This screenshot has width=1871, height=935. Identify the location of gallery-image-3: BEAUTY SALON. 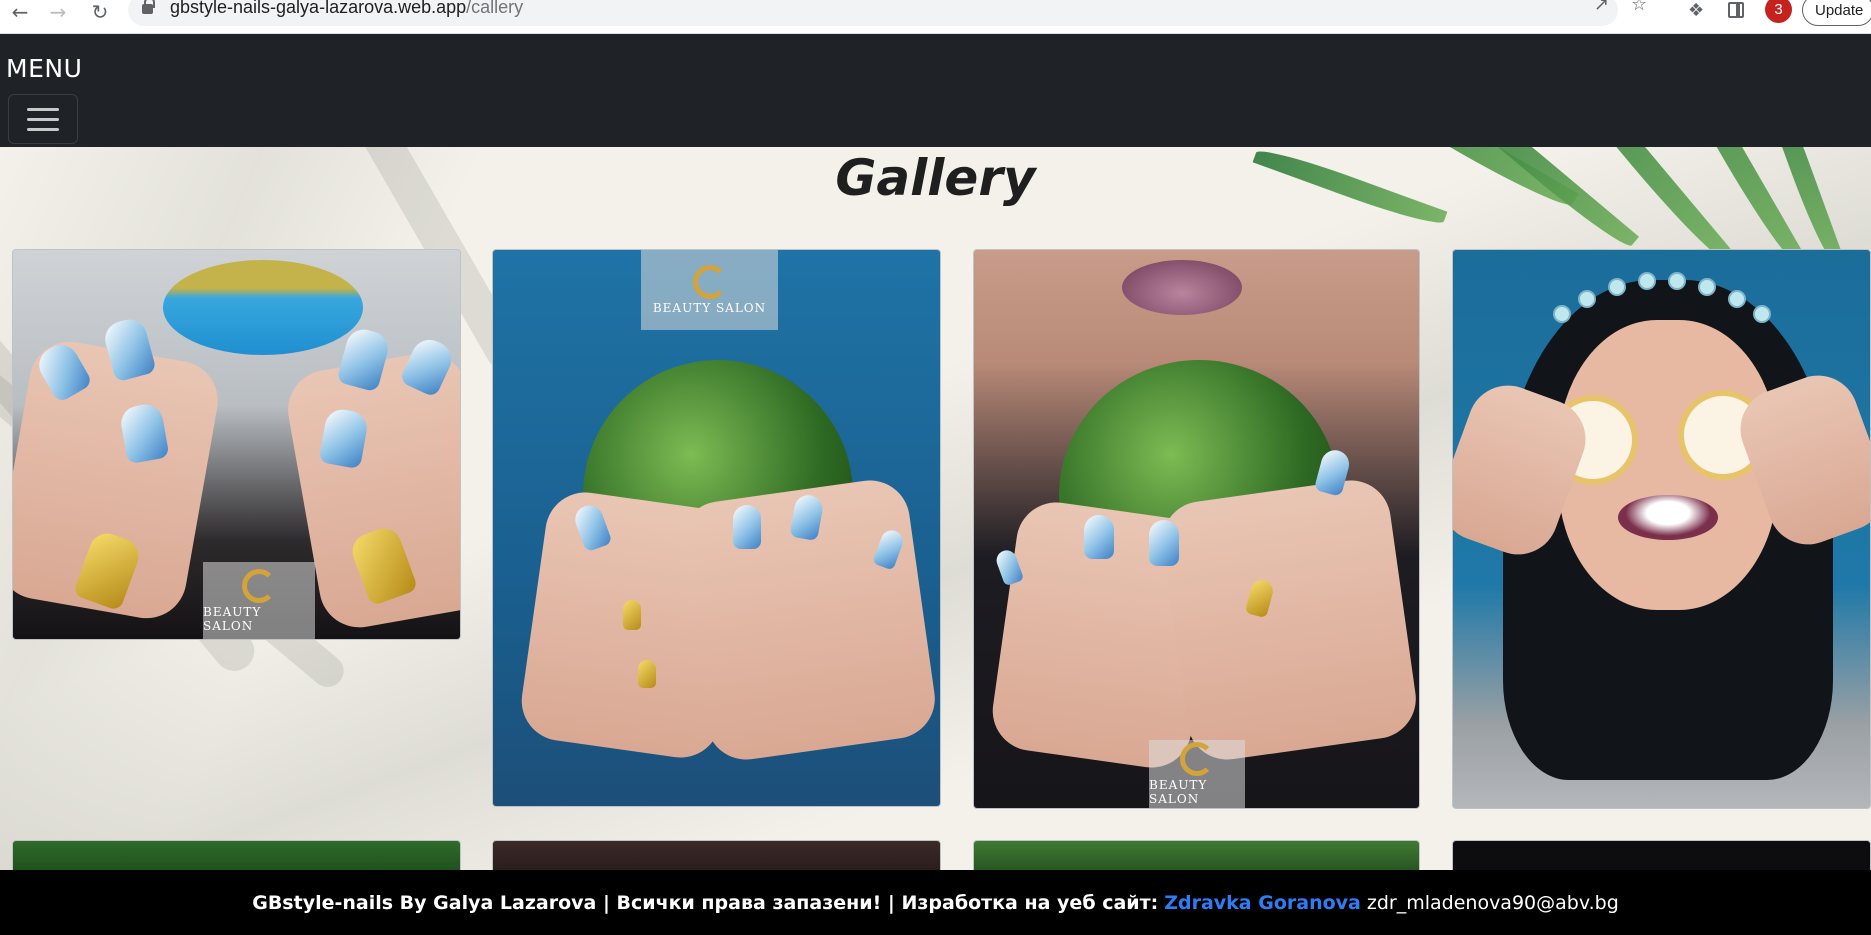
(1196, 529).